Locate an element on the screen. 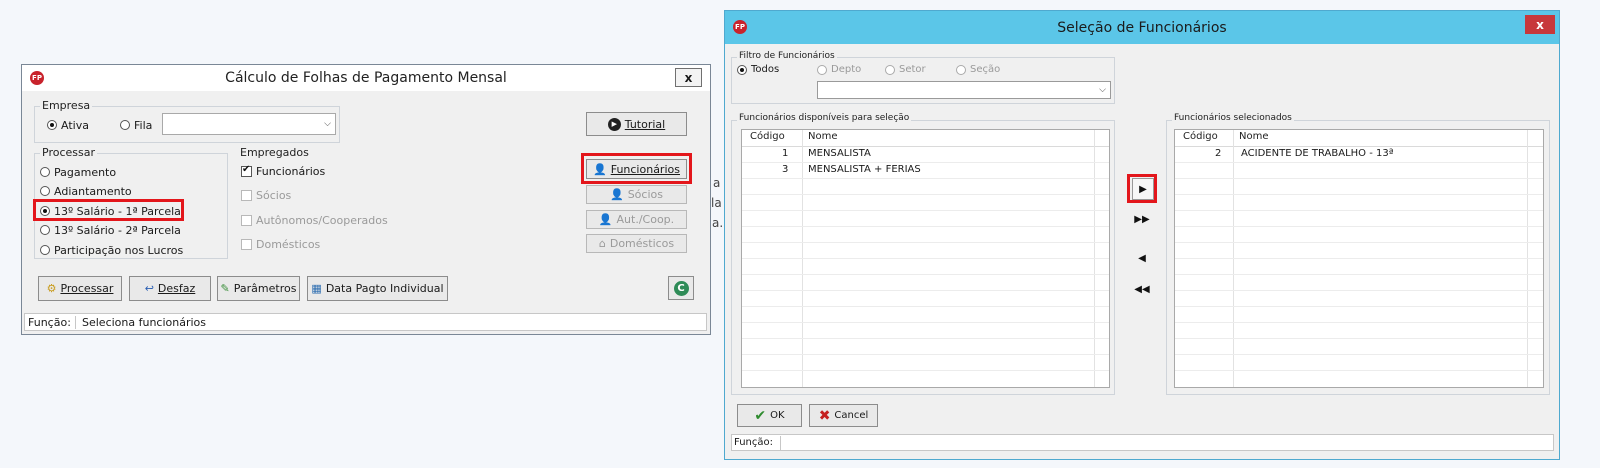 This screenshot has width=1600, height=468. move-all-left-button: ◀◀ is located at coordinates (1142, 289).